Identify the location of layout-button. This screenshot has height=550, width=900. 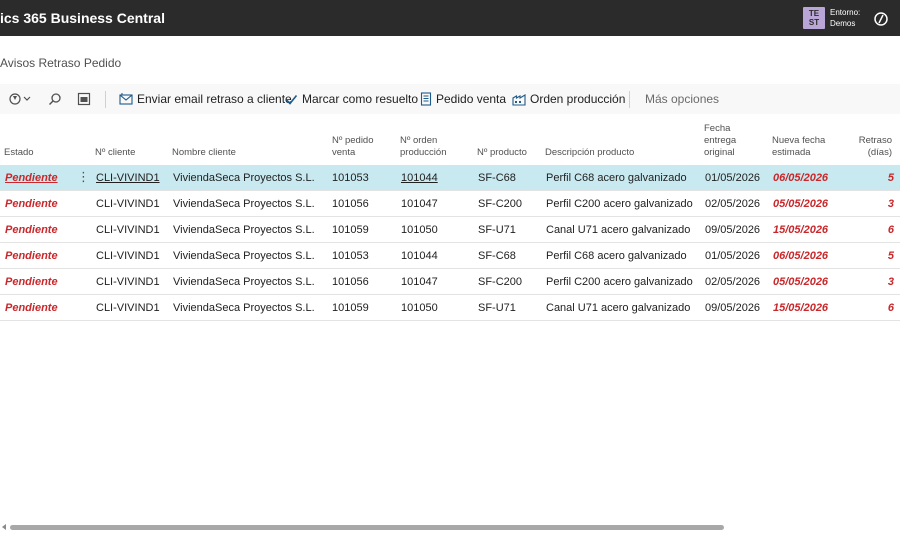
(86, 99).